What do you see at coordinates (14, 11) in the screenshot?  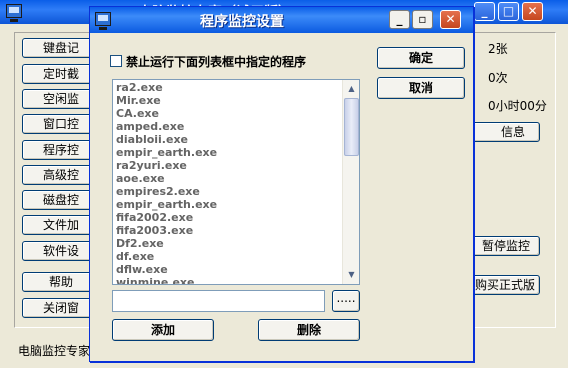 I see `app-window-icon` at bounding box center [14, 11].